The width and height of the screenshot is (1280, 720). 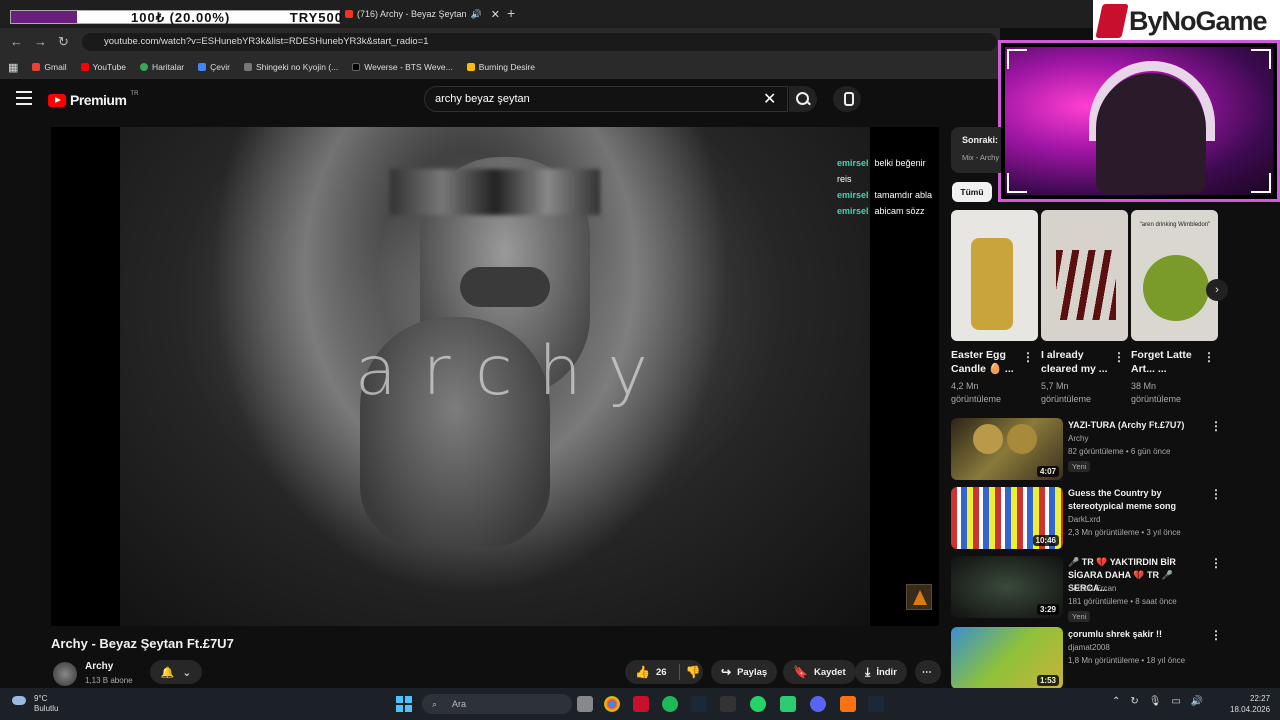 I want to click on hamburger-menu-icon, so click(x=24, y=98).